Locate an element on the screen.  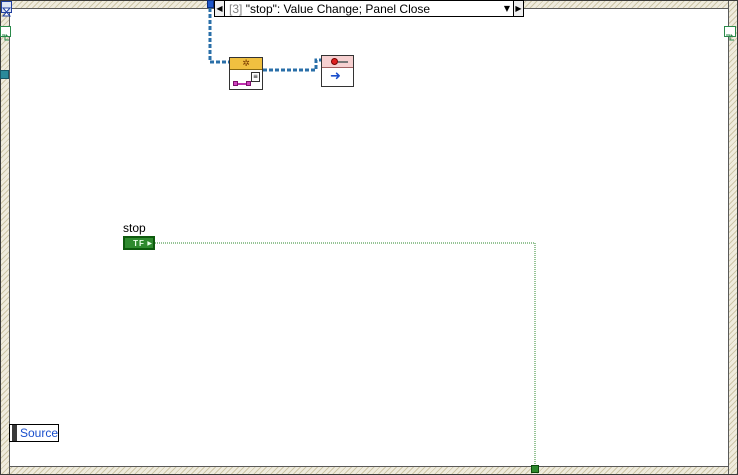
stop-led-icon is located at coordinates (334, 61).